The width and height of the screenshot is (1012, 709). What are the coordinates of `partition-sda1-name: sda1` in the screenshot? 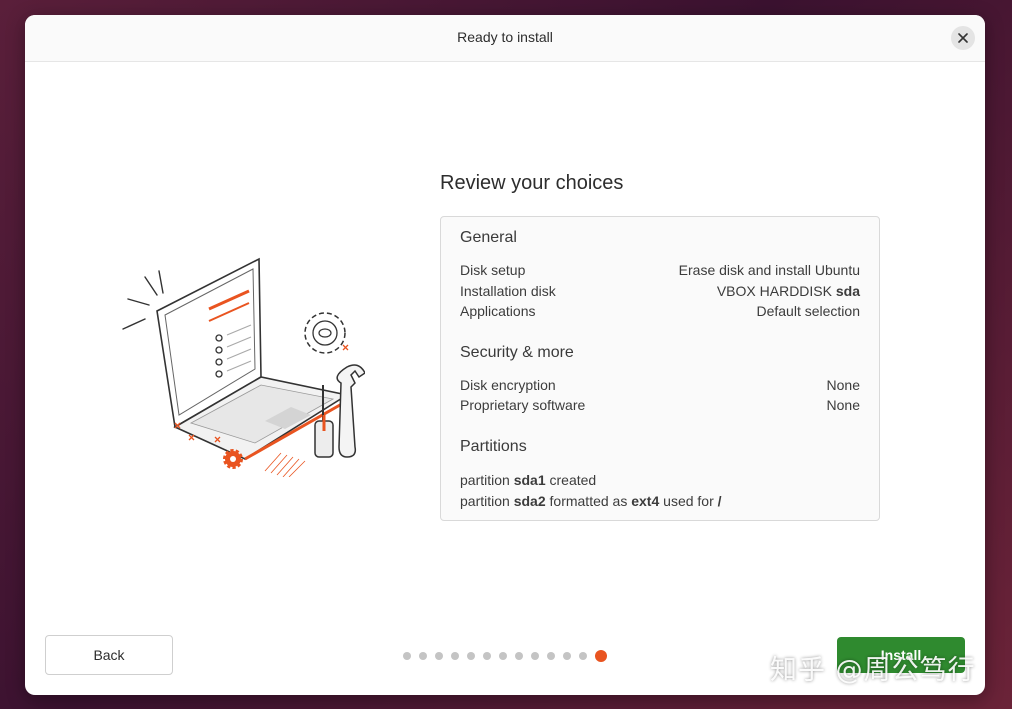 It's located at (529, 480).